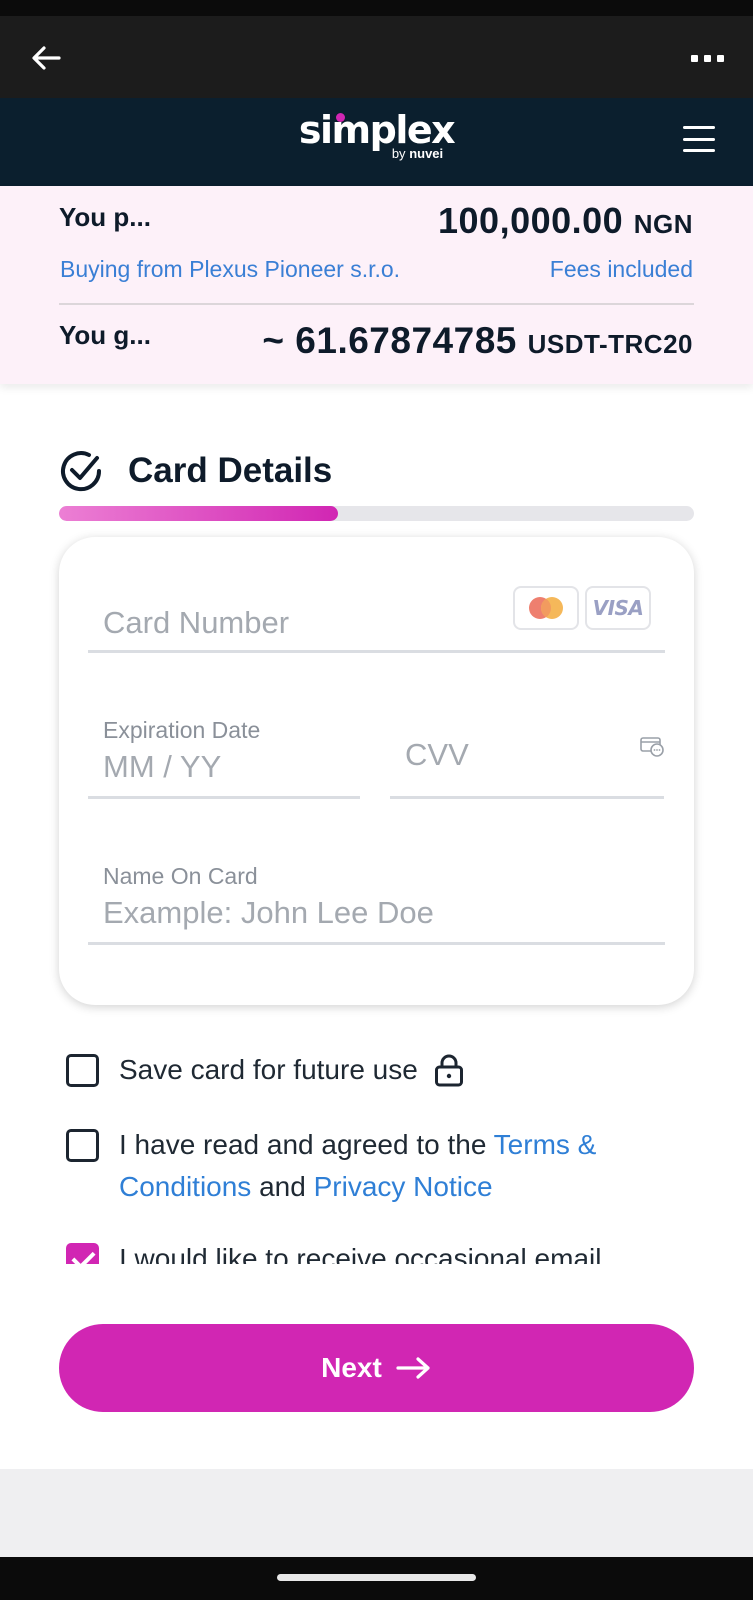 This screenshot has height=1600, width=753. Describe the element at coordinates (403, 1186) in the screenshot. I see `privacy-notice-link: Privacy Notice` at that location.